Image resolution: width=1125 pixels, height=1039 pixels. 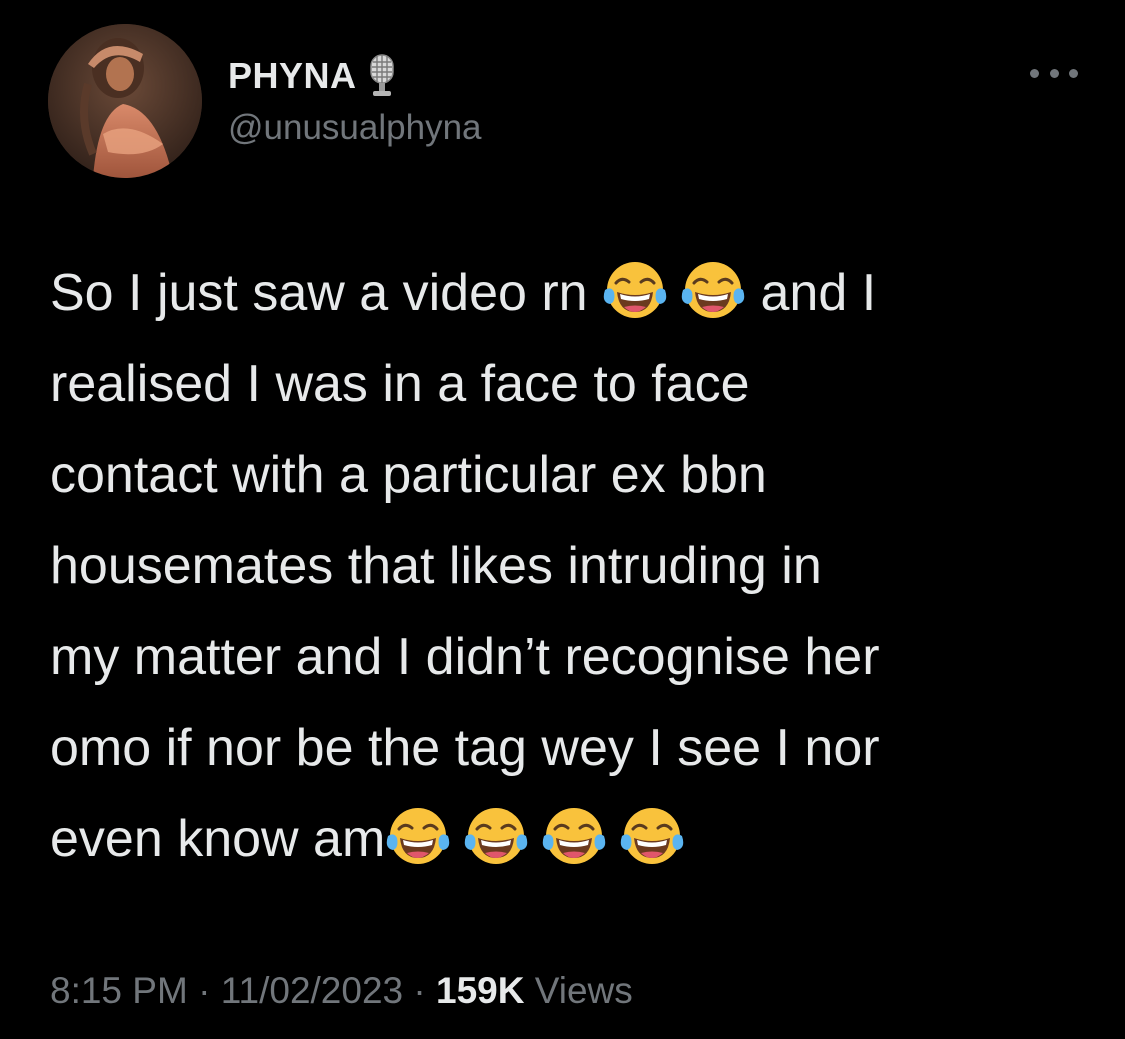 I want to click on tweet-text-line: So I just saw a video rn and I, so click(x=570, y=293).